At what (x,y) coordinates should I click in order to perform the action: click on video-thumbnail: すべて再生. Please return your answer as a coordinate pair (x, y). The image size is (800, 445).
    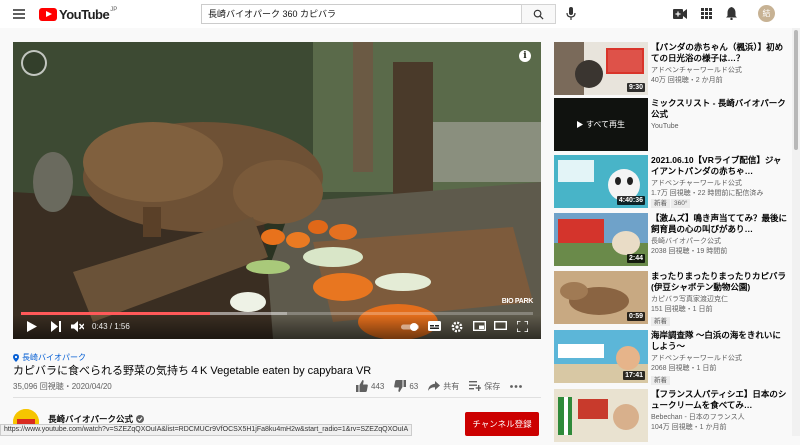
    Looking at the image, I should click on (601, 124).